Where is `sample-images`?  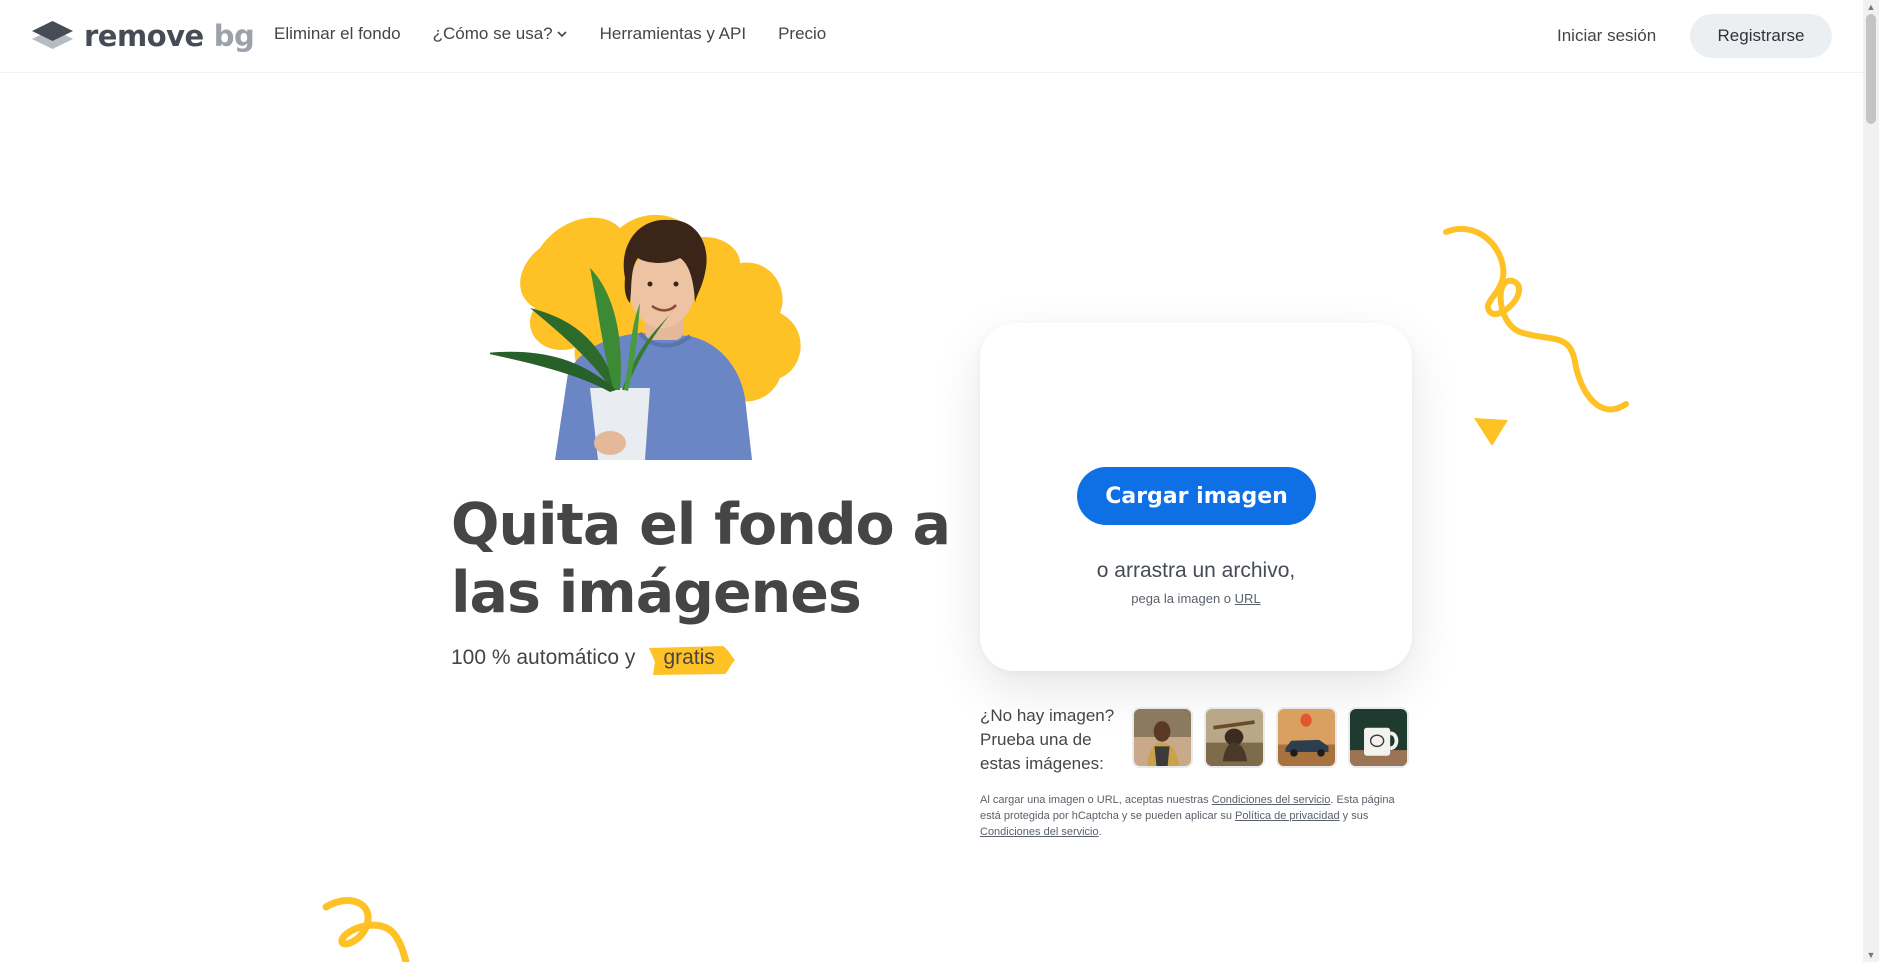 sample-images is located at coordinates (1276, 737).